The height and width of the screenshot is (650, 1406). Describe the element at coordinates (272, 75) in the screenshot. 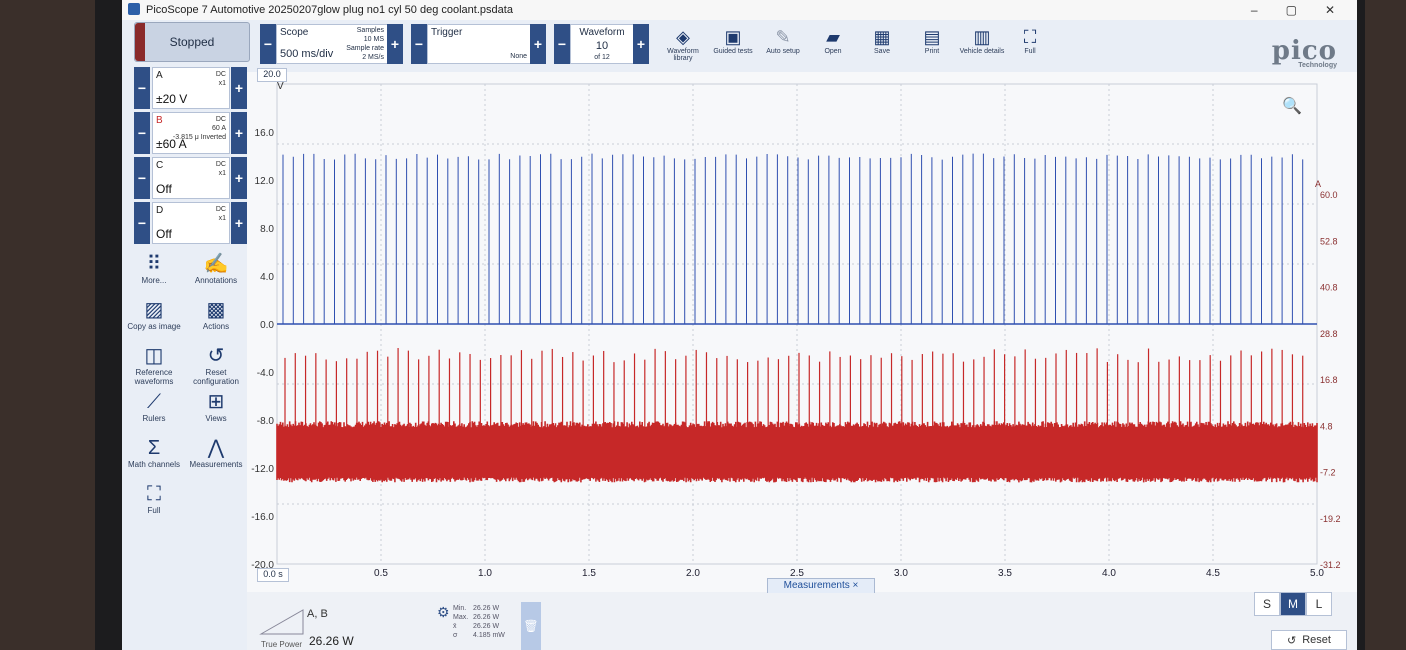

I see `y-top-box: 20.0` at that location.